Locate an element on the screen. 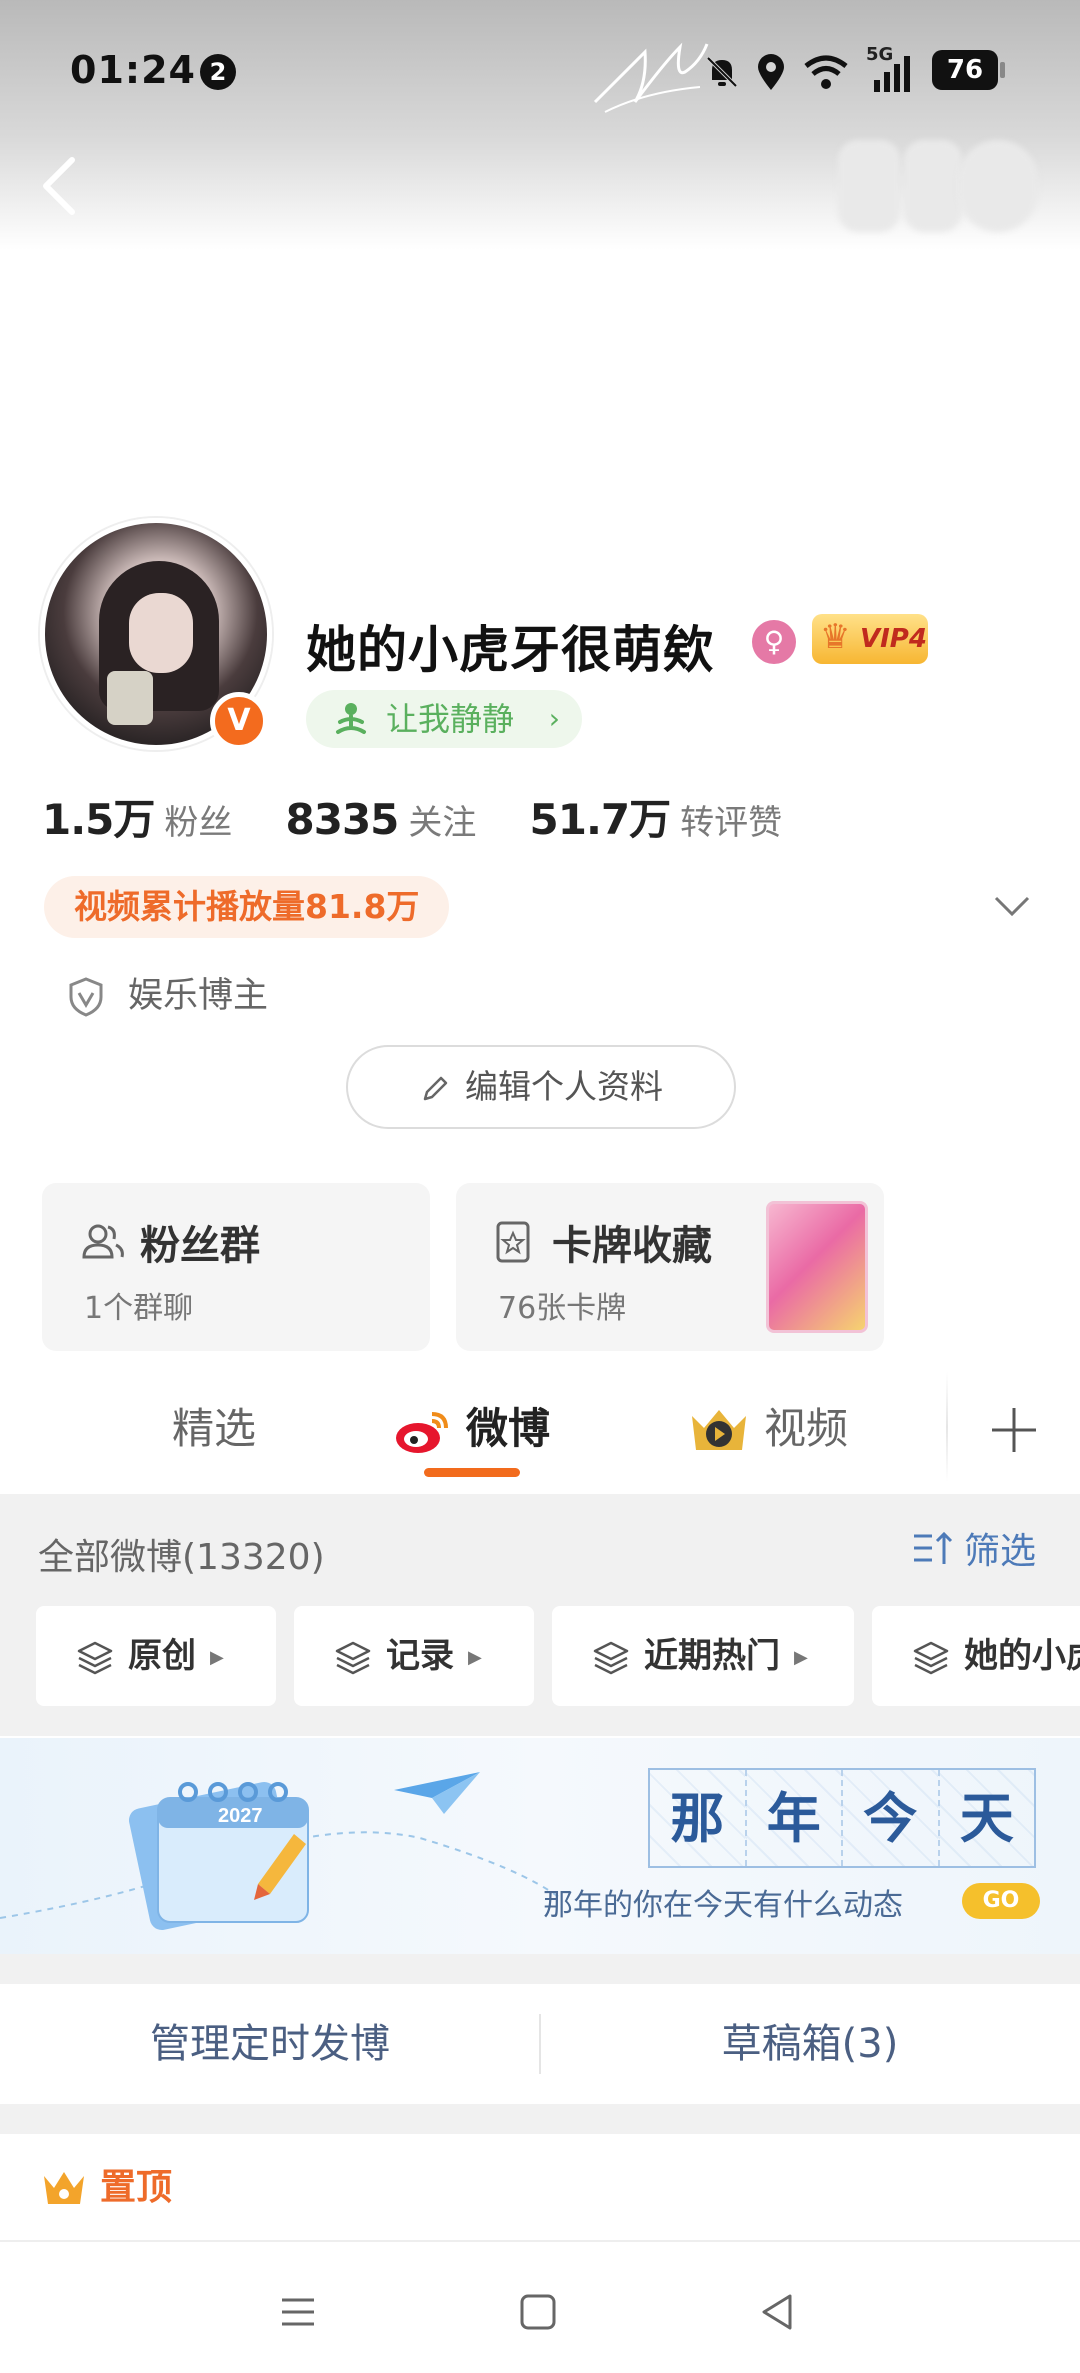 The height and width of the screenshot is (2373, 1080). wifi-icon is located at coordinates (826, 72).